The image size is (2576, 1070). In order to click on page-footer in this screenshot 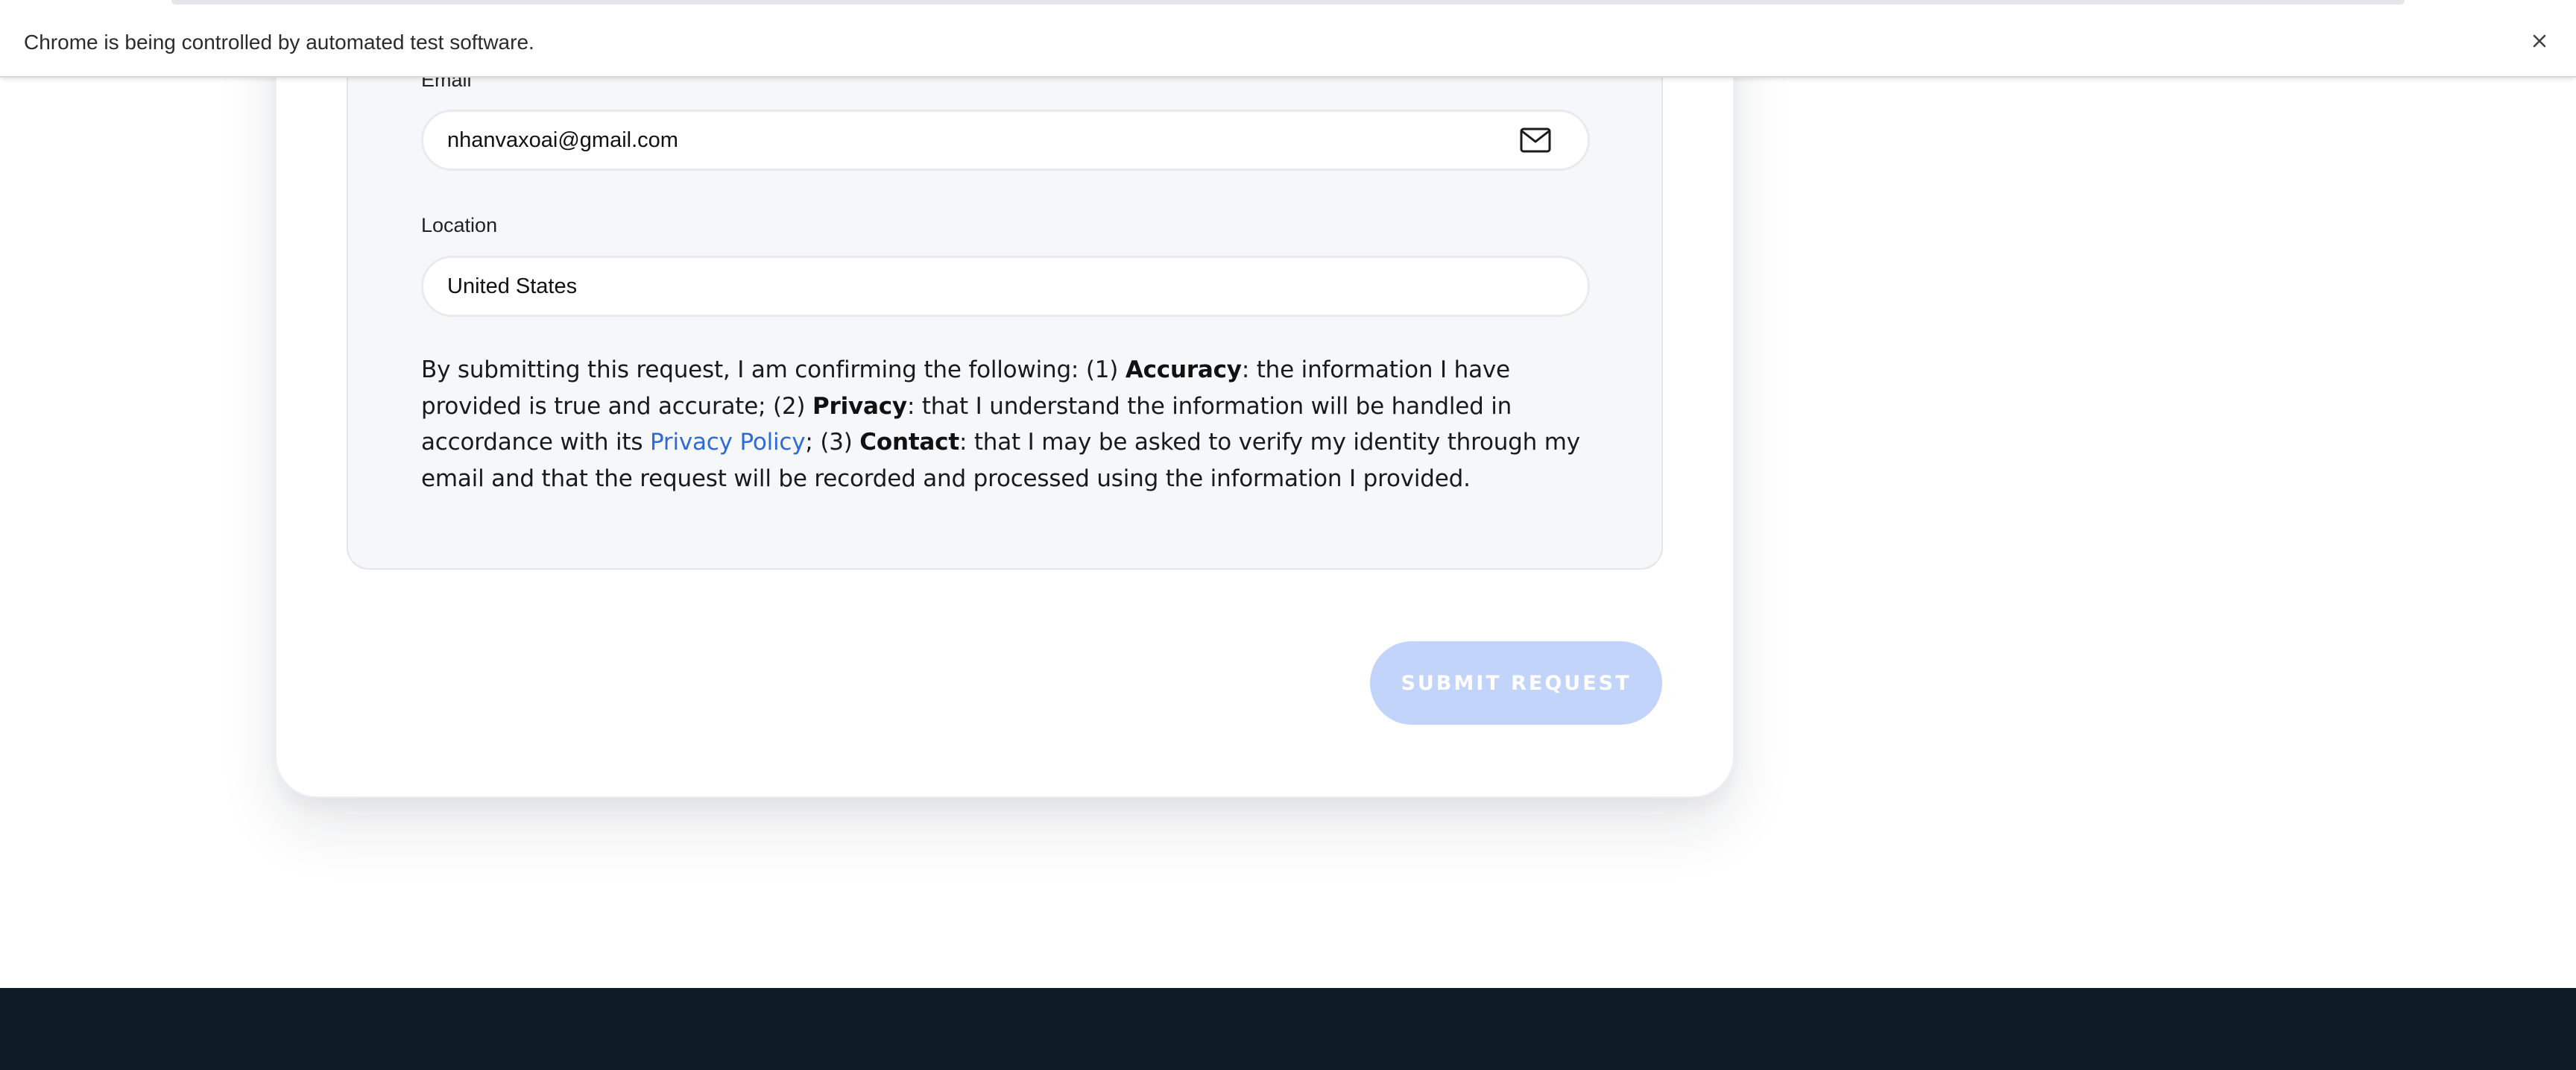, I will do `click(1288, 1029)`.